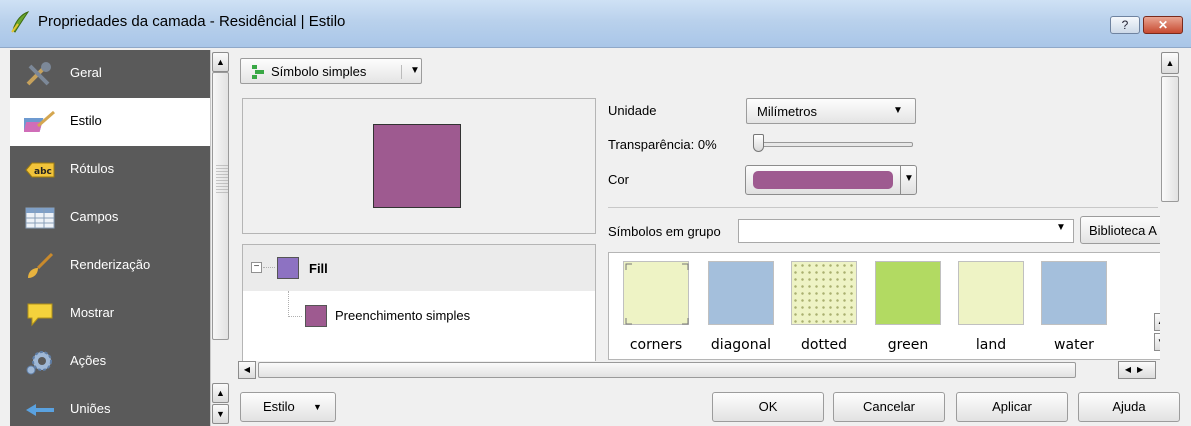 The image size is (1191, 426). I want to click on symbol-preview, so click(419, 166).